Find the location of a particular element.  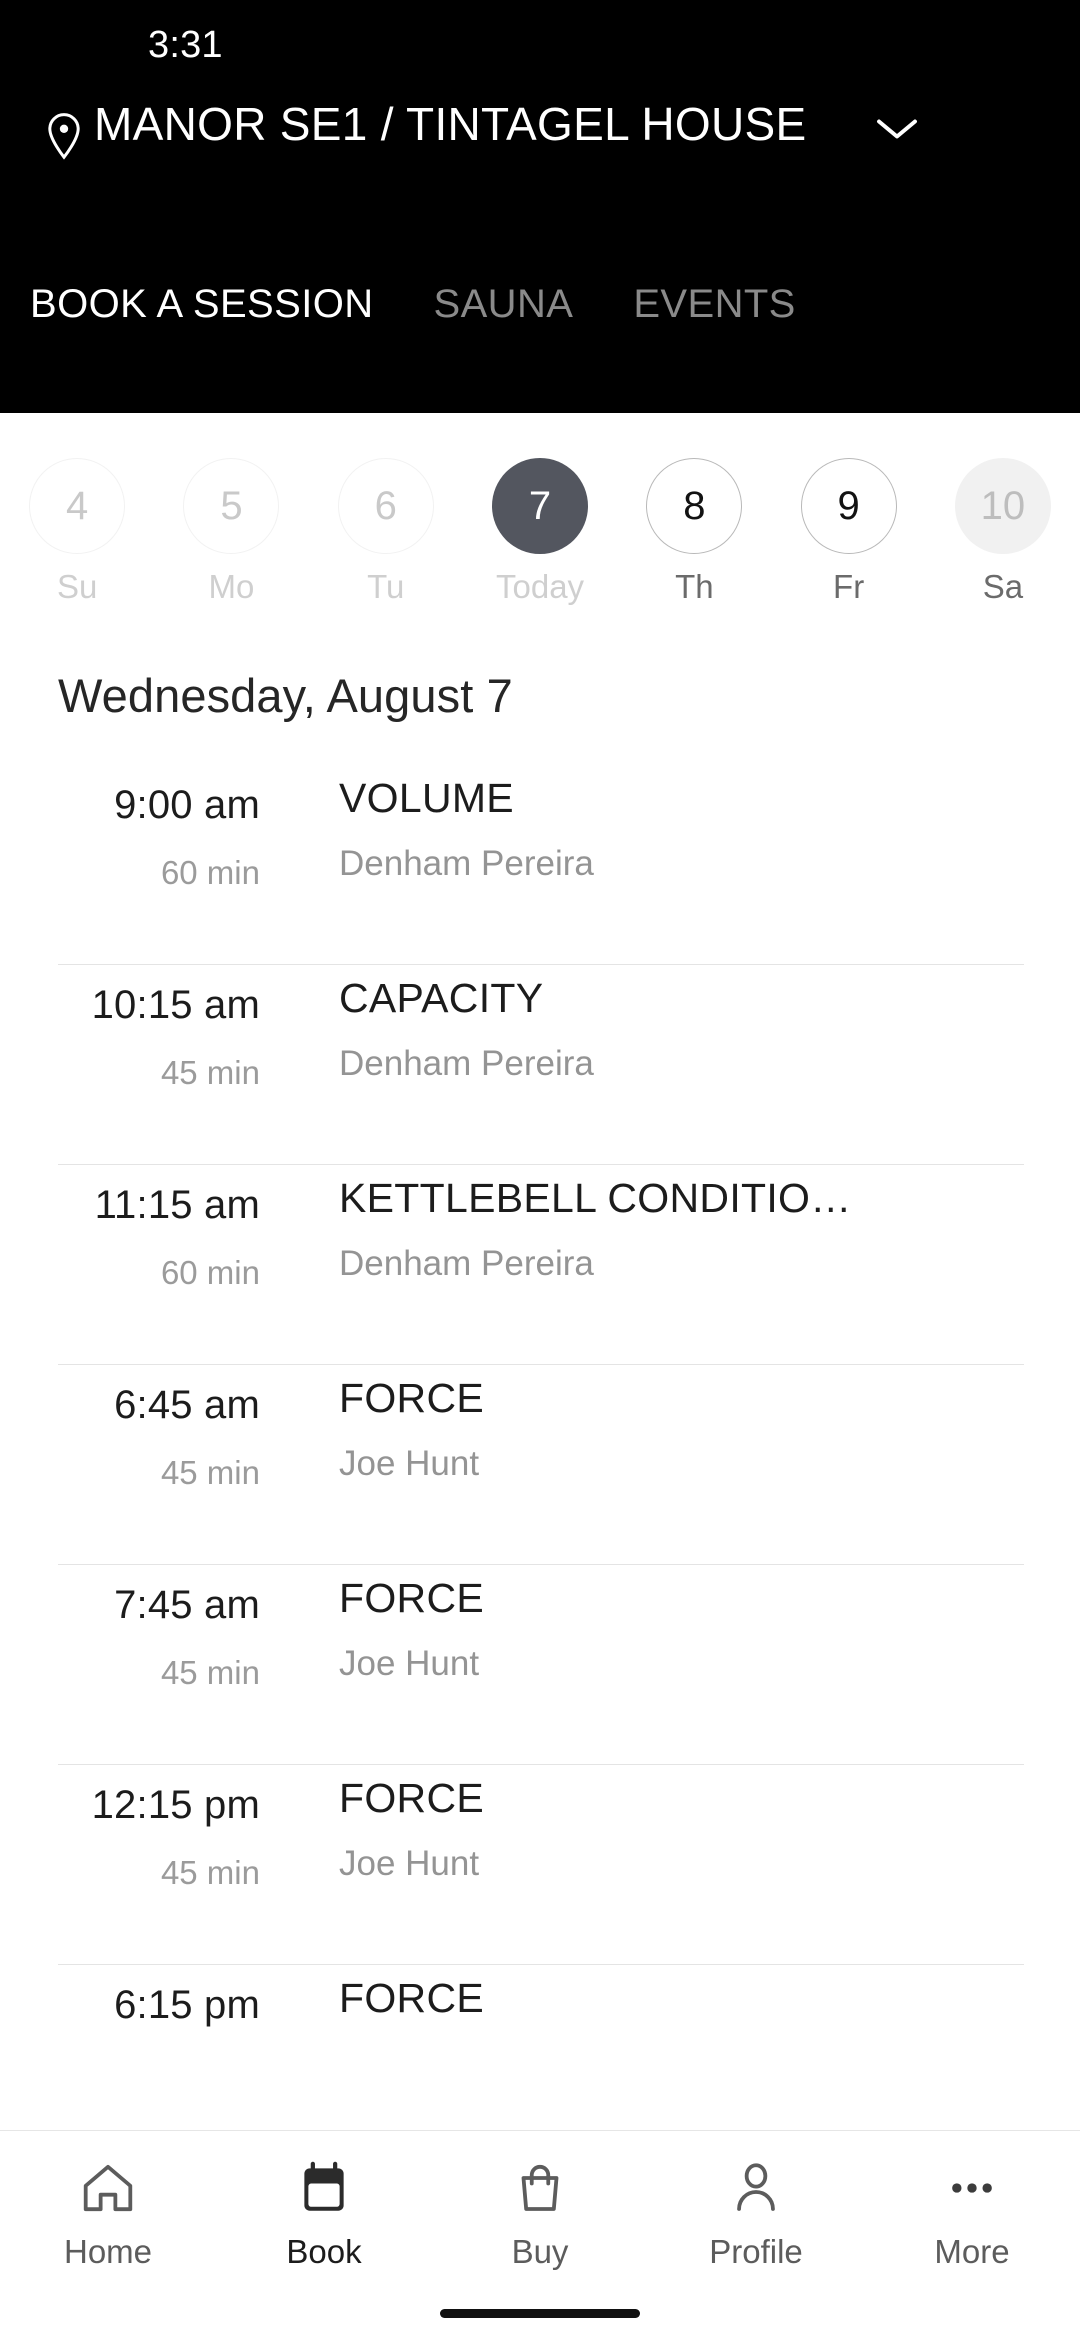

date-number-4: 4 is located at coordinates (77, 506).